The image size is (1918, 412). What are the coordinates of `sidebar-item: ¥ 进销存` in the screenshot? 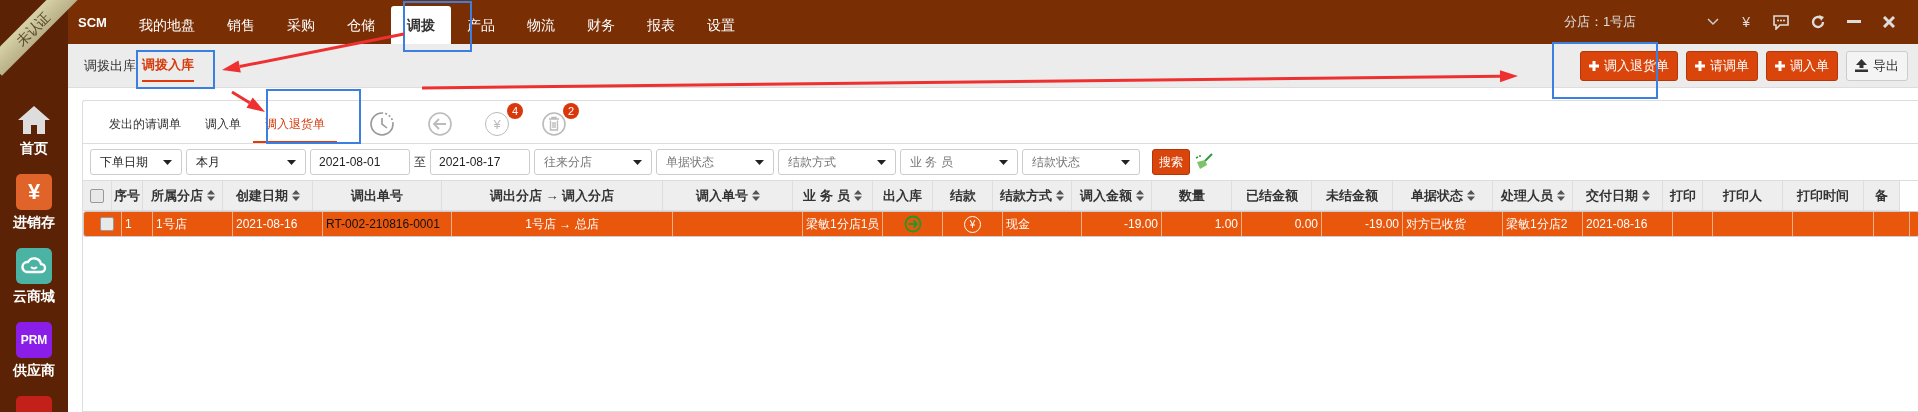 It's located at (34, 203).